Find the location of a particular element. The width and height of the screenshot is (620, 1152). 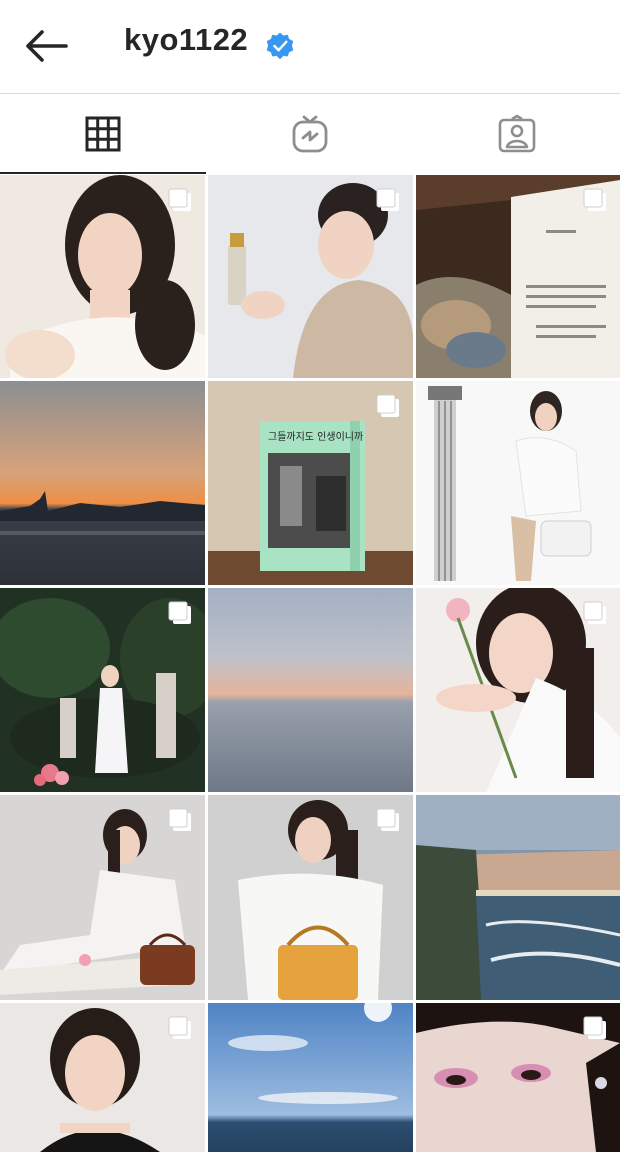

tab-posts-grid is located at coordinates (103, 134).